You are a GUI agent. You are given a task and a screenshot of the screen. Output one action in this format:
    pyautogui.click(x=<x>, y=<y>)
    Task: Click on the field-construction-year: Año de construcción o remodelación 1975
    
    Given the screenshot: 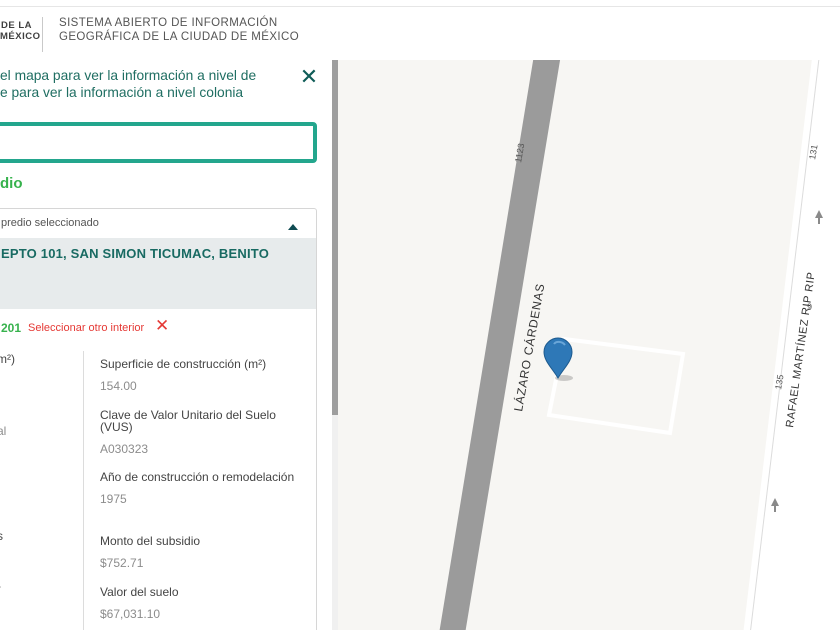 What is the action you would take?
    pyautogui.click(x=205, y=488)
    